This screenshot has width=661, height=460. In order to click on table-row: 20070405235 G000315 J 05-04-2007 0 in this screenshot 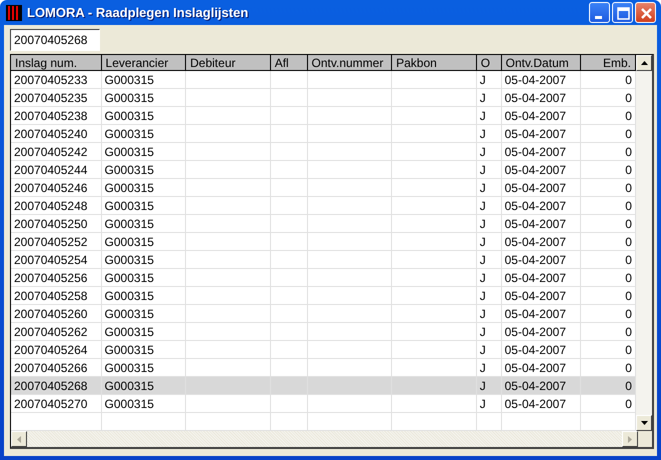, I will do `click(323, 98)`.